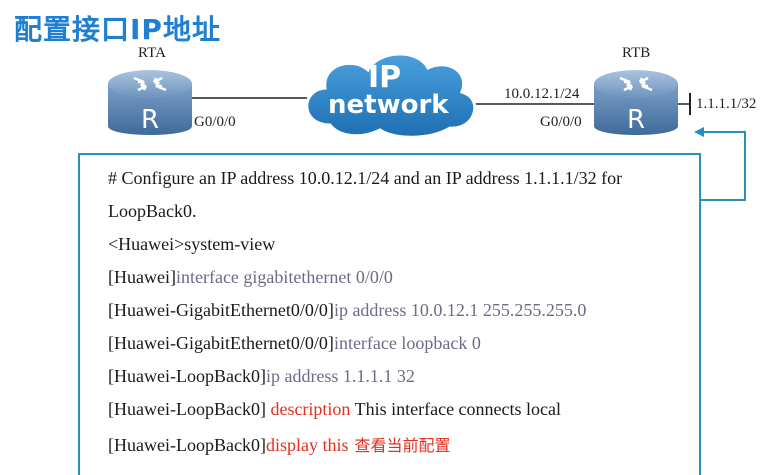 The width and height of the screenshot is (774, 475). Describe the element at coordinates (407, 343) in the screenshot. I see `code-command: interface loopback 0` at that location.